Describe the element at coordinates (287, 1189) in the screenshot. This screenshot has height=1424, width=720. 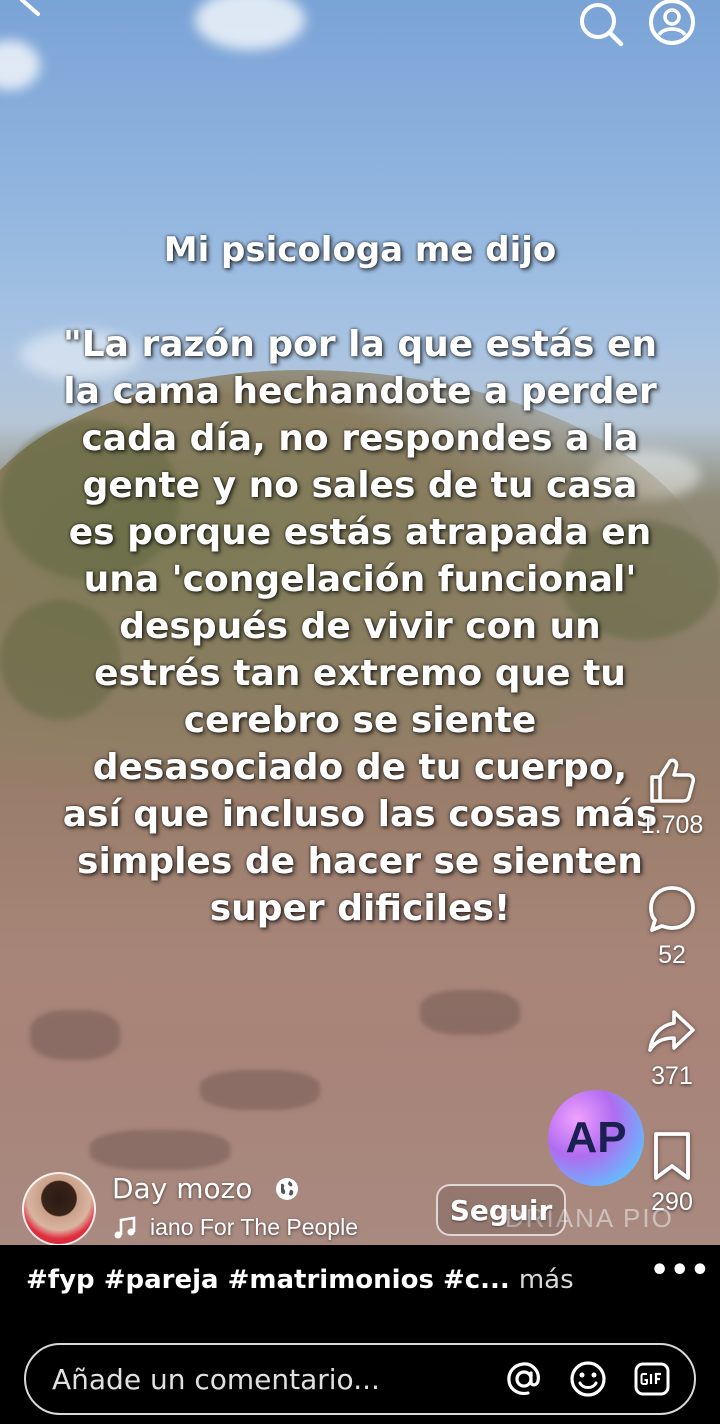
I see `globe-icon` at that location.